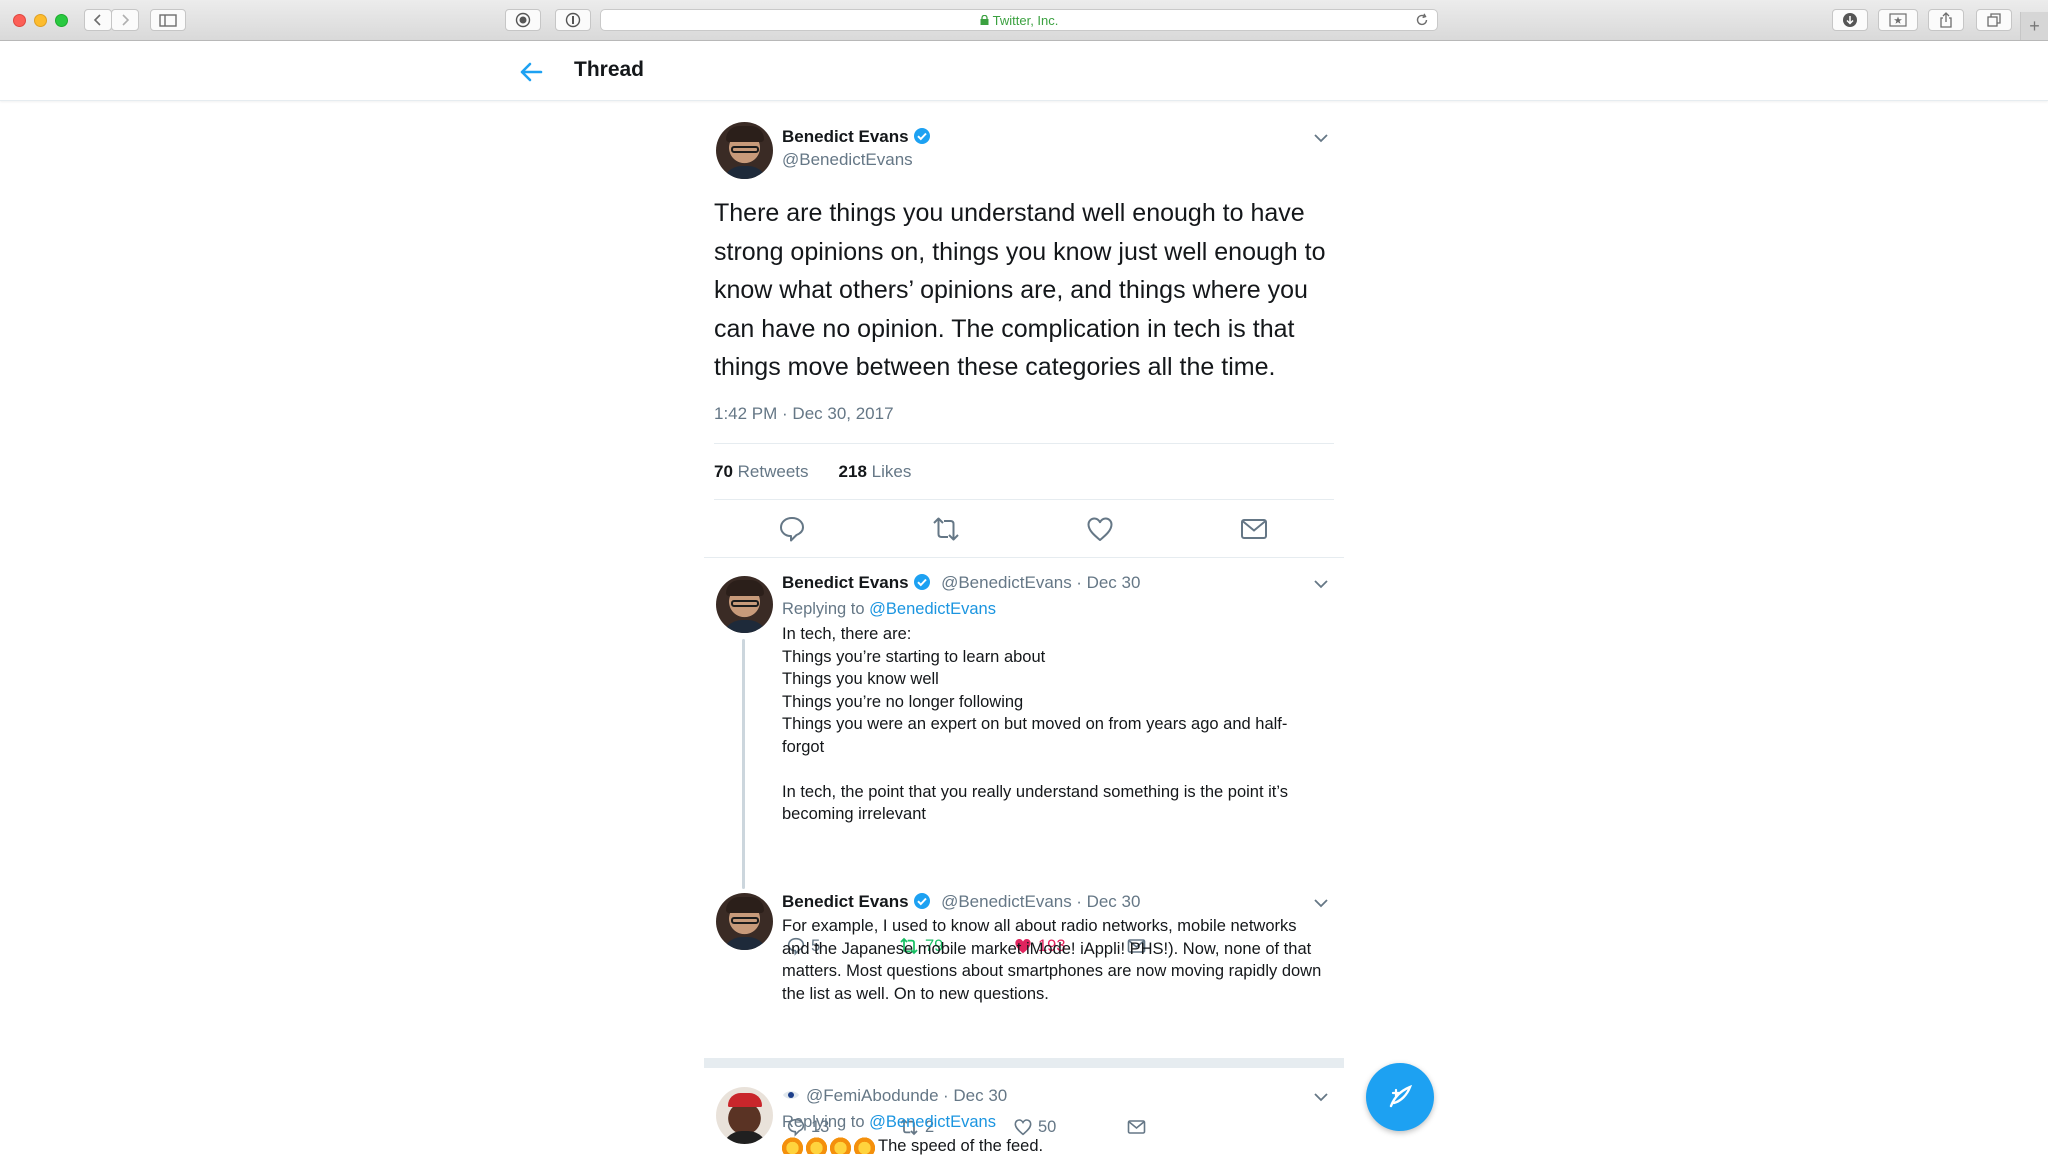  Describe the element at coordinates (61, 20) in the screenshot. I see `zoom-window-button` at that location.